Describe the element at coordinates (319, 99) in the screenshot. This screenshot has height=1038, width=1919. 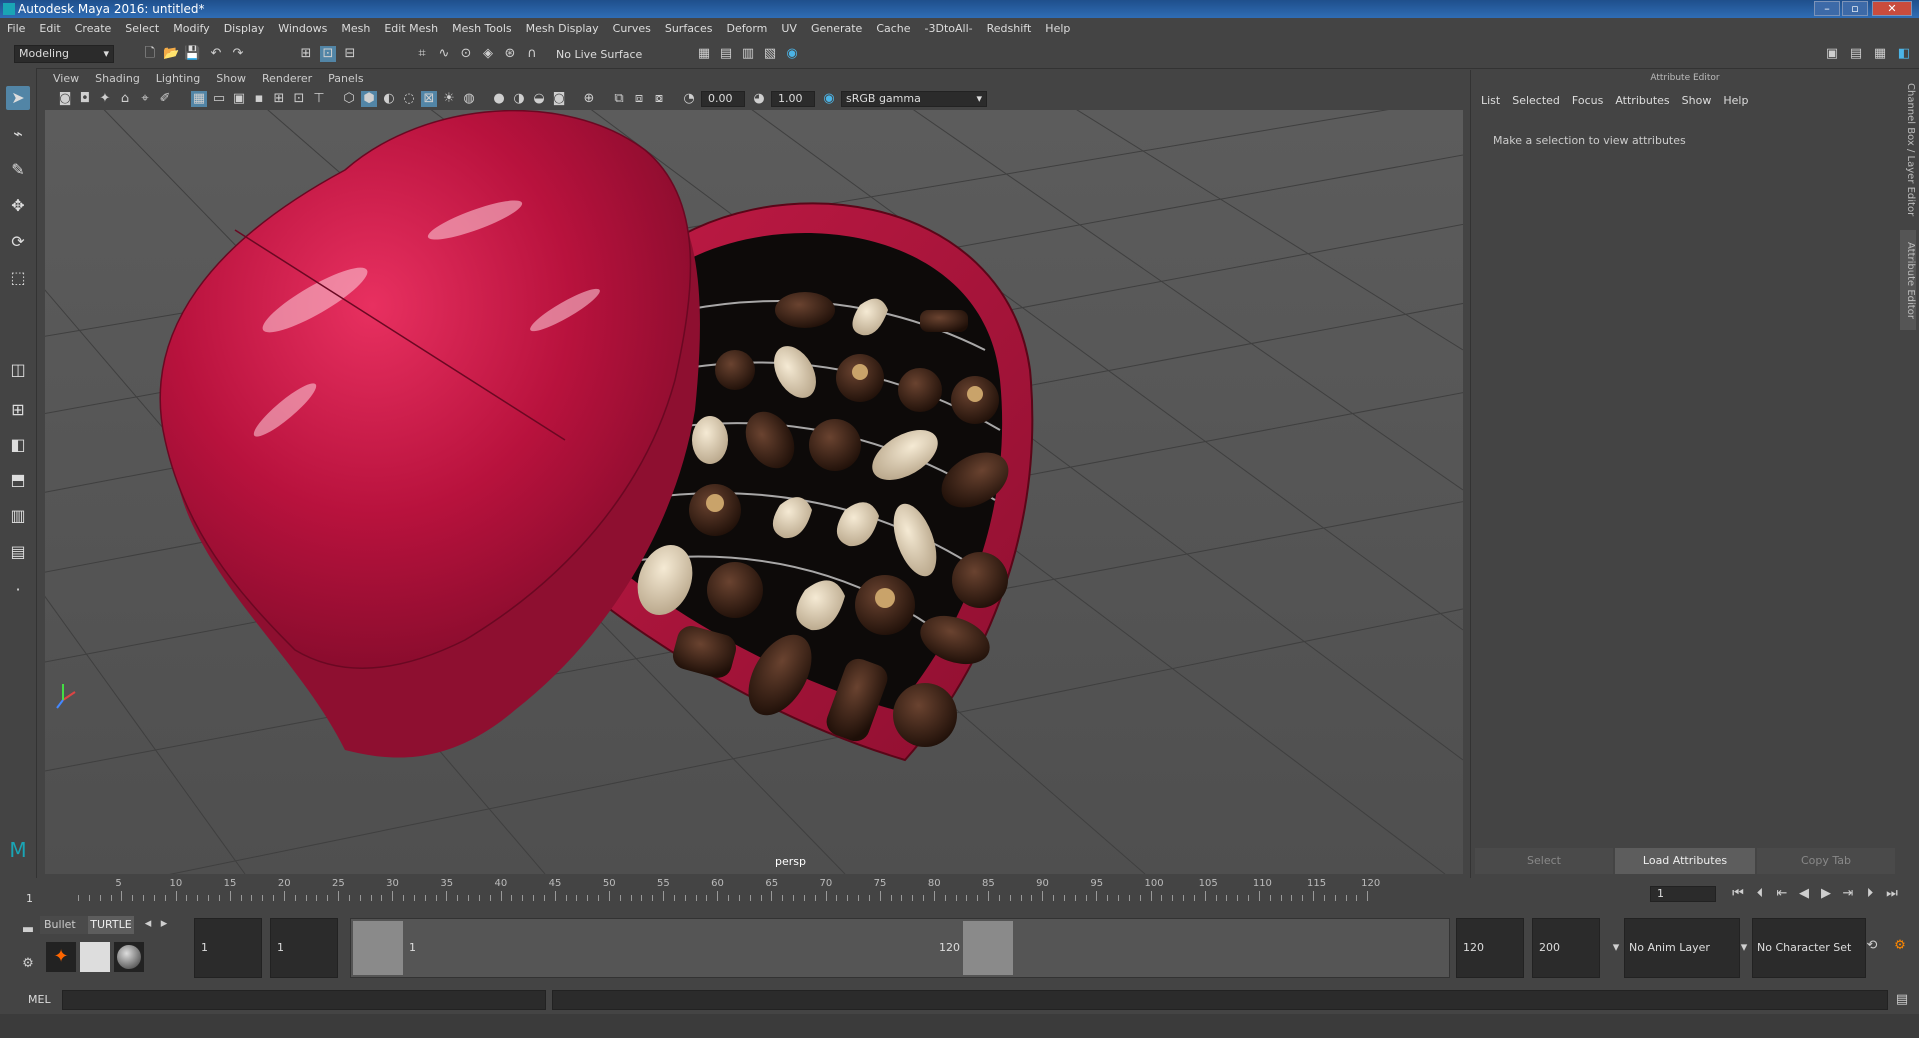
I see `safe-title-icon: ⊤` at that location.